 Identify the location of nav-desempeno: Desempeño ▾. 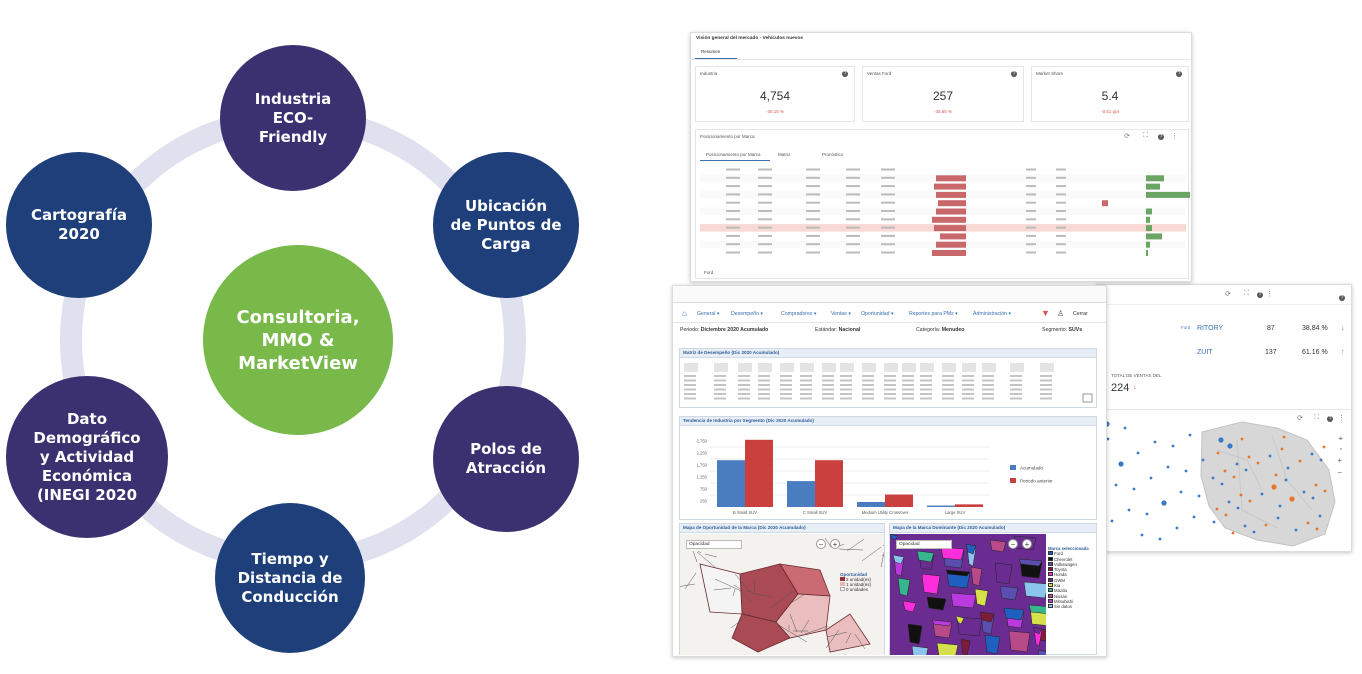
(747, 314).